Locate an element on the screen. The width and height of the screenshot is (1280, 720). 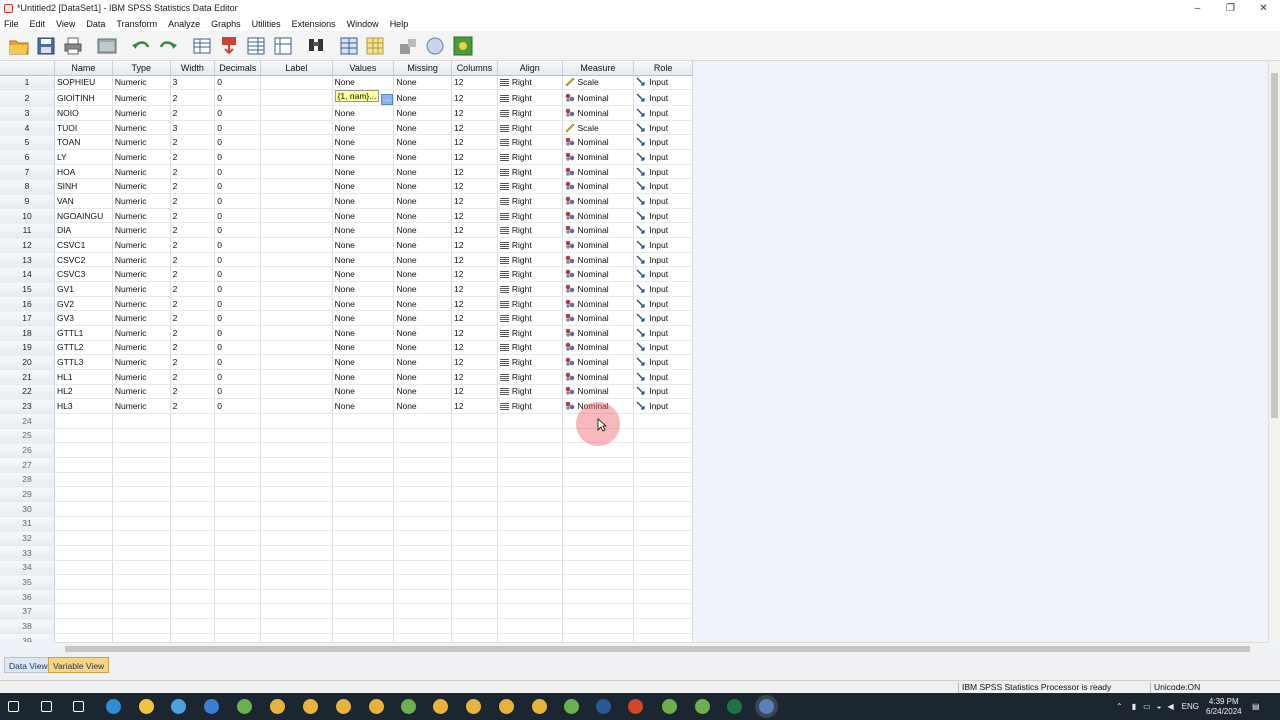
row-number: 36 is located at coordinates (27, 597).